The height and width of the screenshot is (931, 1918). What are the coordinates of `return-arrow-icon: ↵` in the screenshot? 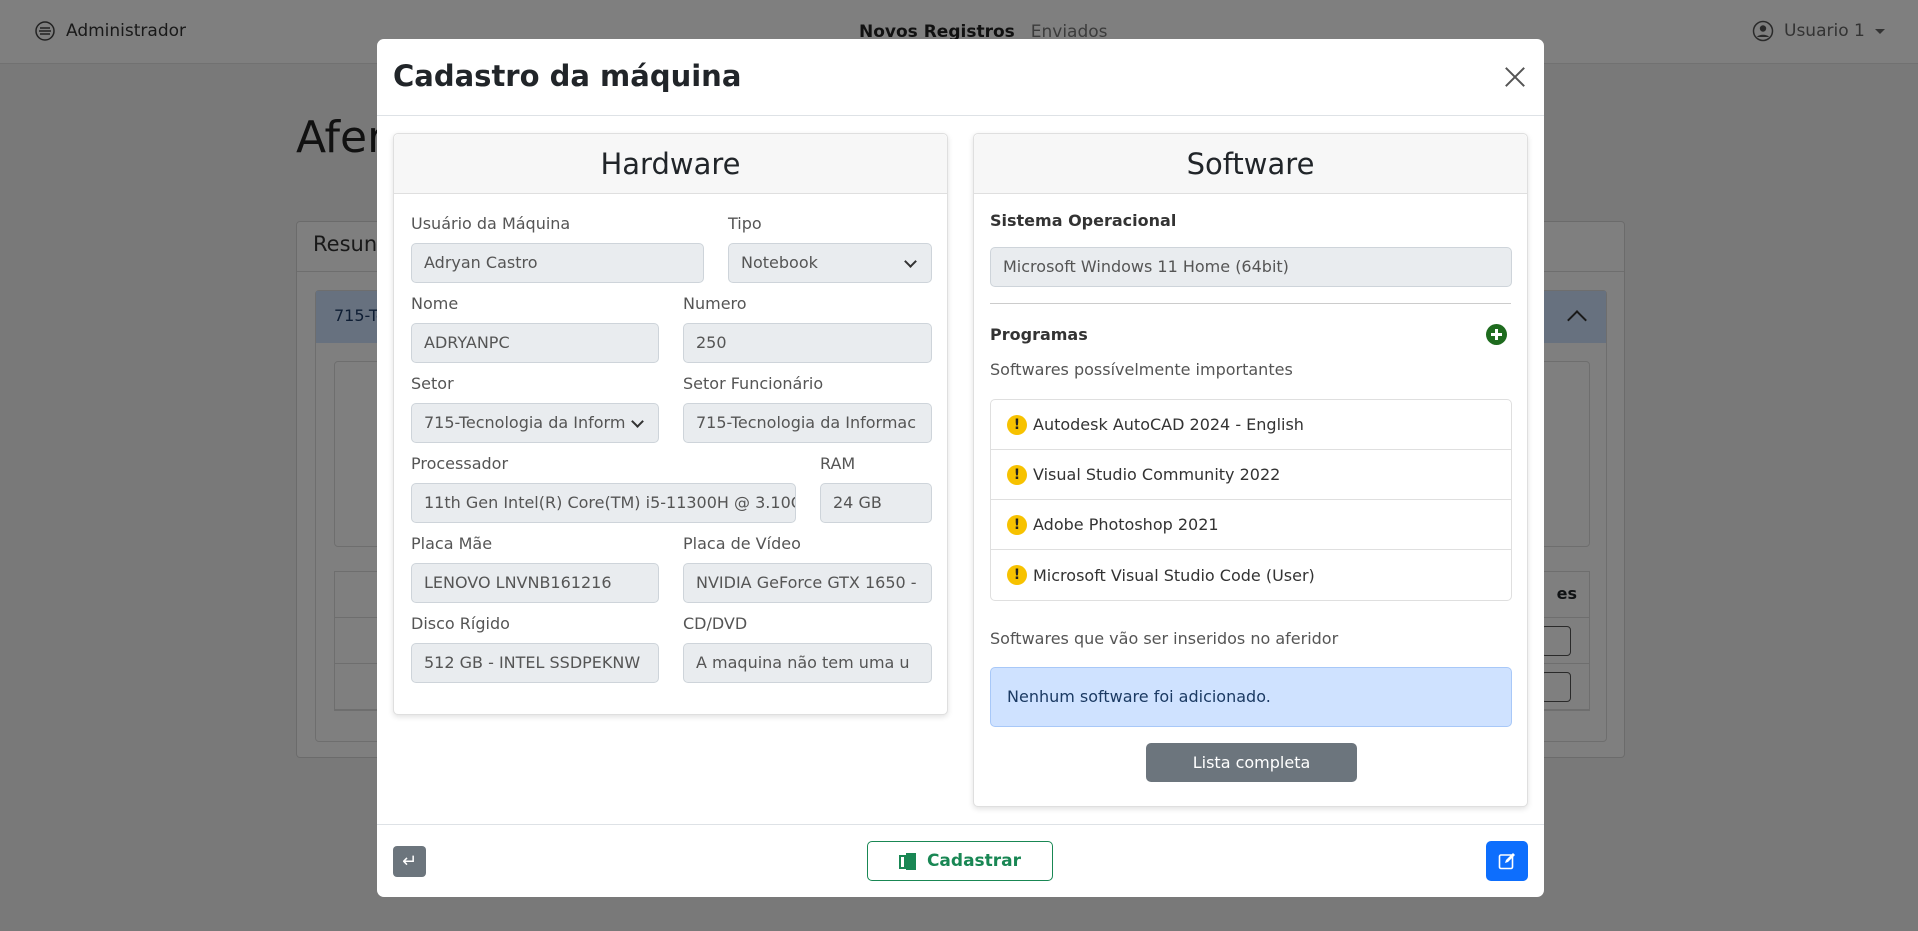 It's located at (409, 861).